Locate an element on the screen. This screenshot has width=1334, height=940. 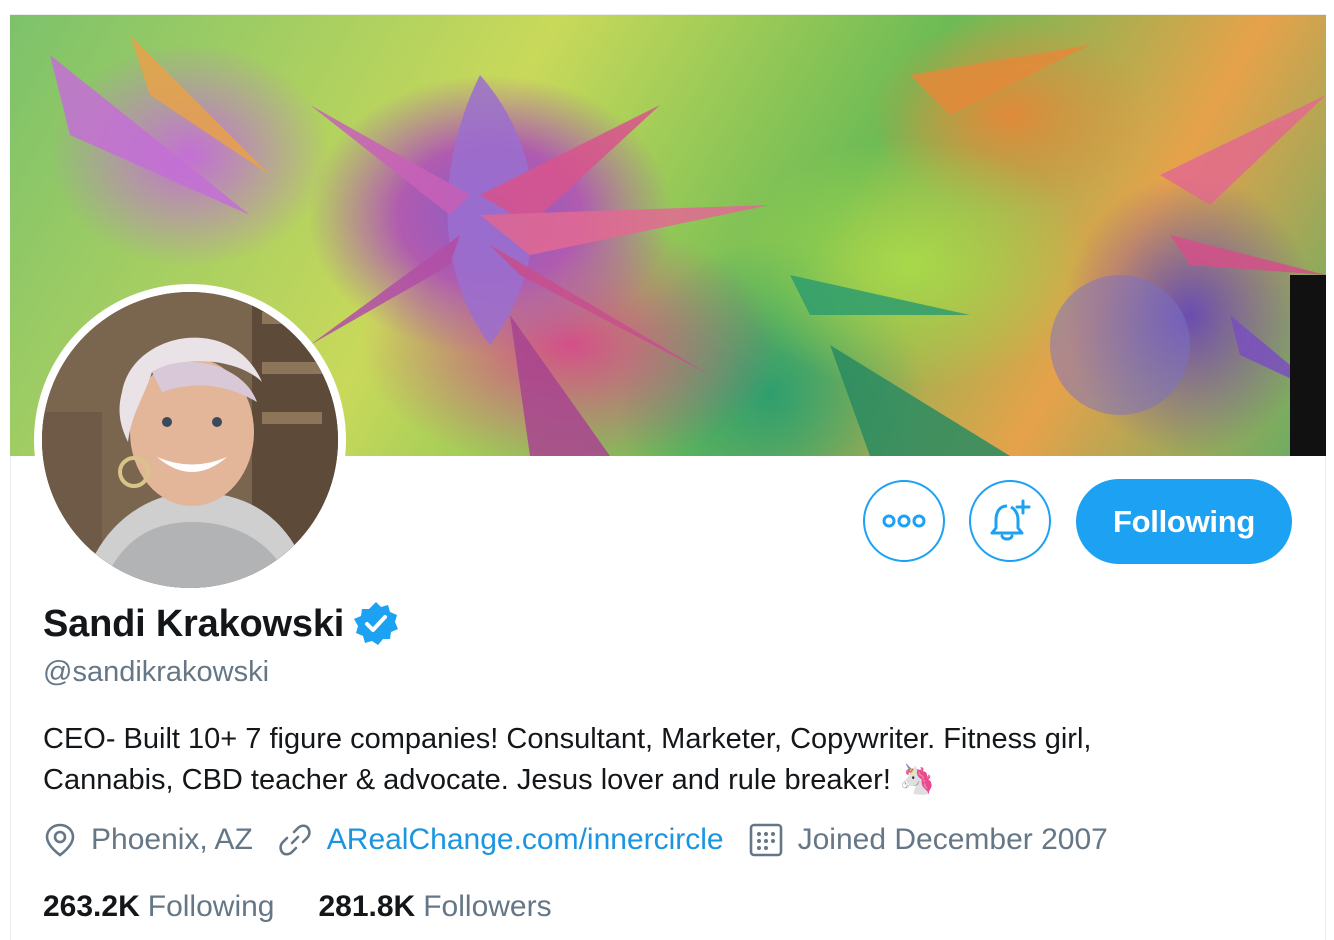
link-icon is located at coordinates (295, 840).